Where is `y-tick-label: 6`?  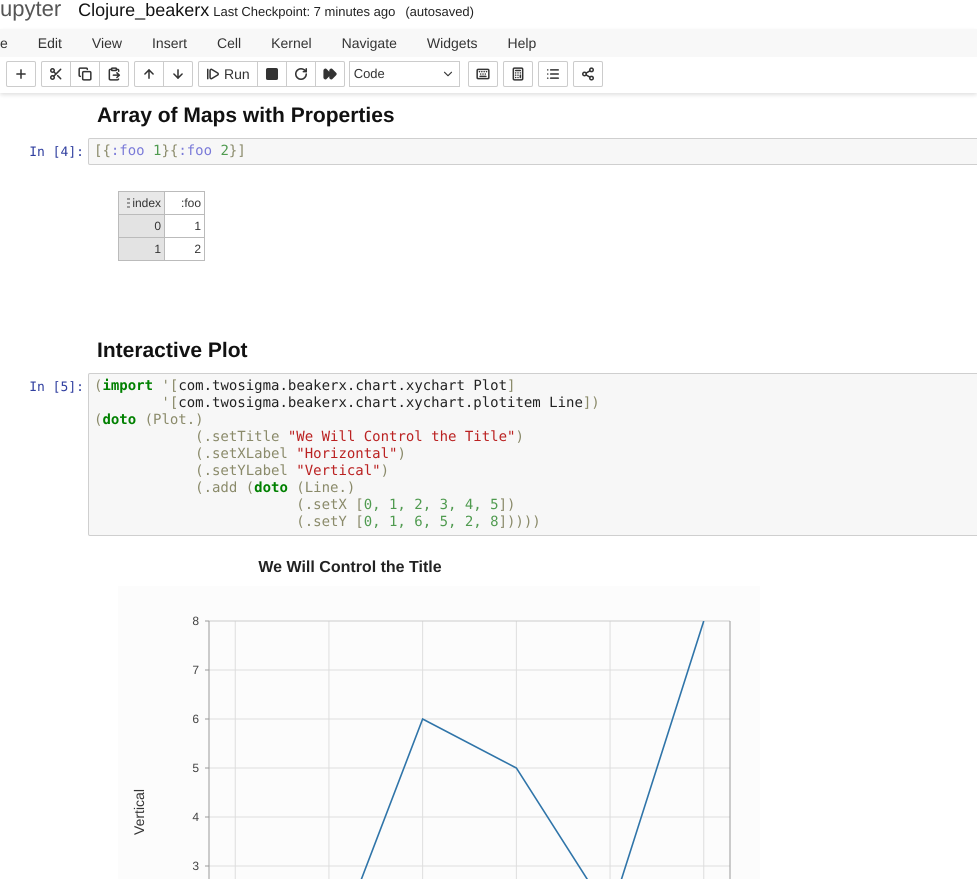
y-tick-label: 6 is located at coordinates (195, 719).